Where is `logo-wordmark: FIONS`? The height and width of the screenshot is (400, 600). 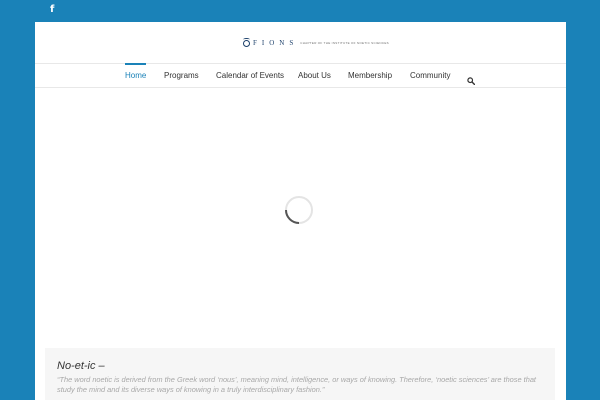 logo-wordmark: FIONS is located at coordinates (276, 43).